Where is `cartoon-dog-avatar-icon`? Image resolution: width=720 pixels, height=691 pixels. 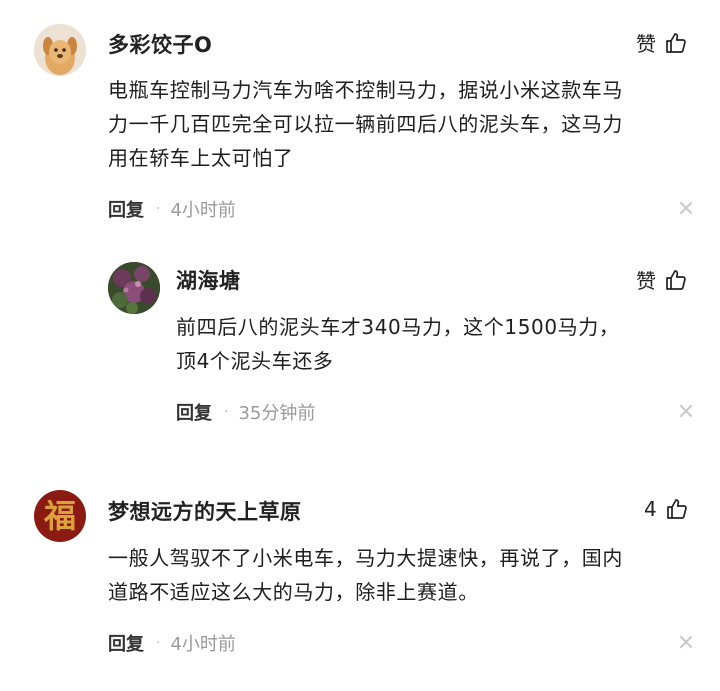
cartoon-dog-avatar-icon is located at coordinates (60, 50).